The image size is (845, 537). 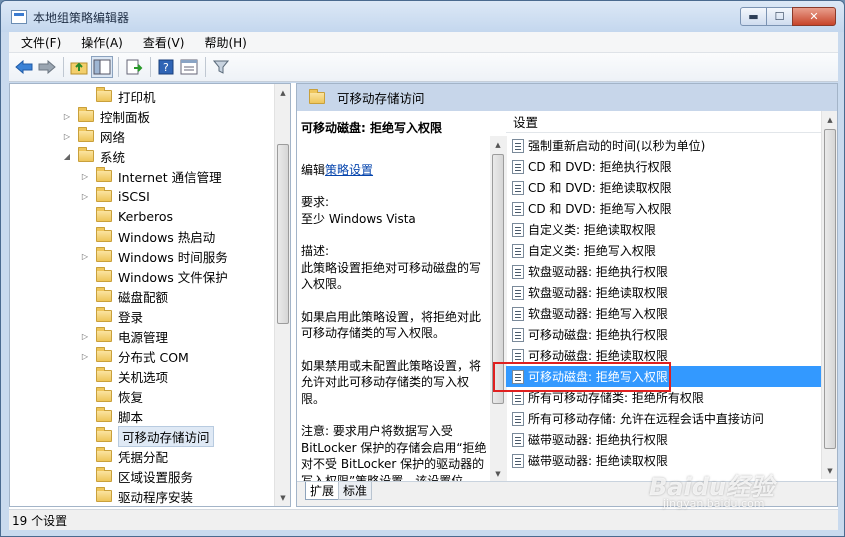 What do you see at coordinates (498, 309) in the screenshot?
I see `description-scrollbar: ▲ ▼` at bounding box center [498, 309].